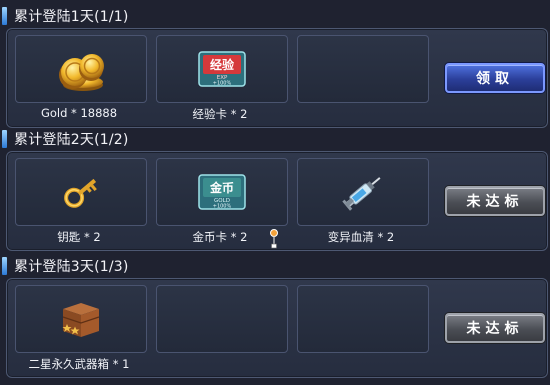 Image resolution: width=550 pixels, height=385 pixels. I want to click on reward-label: 钥匙 * 2, so click(79, 237).